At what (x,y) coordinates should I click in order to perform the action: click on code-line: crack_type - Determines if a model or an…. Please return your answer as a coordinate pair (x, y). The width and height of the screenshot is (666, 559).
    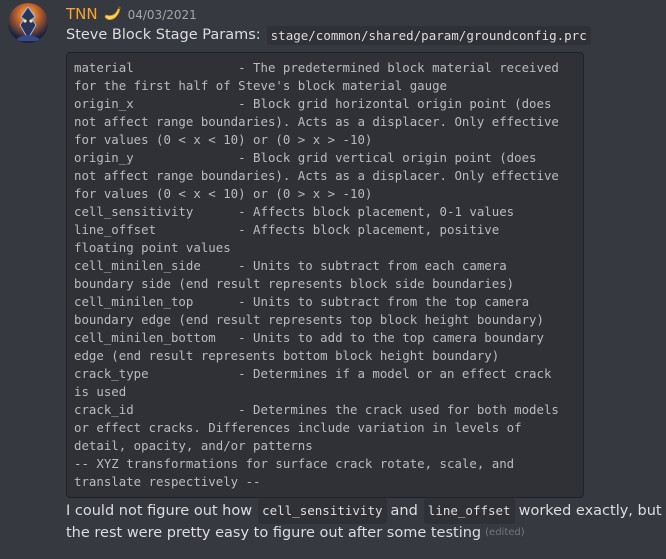
    Looking at the image, I should click on (313, 373).